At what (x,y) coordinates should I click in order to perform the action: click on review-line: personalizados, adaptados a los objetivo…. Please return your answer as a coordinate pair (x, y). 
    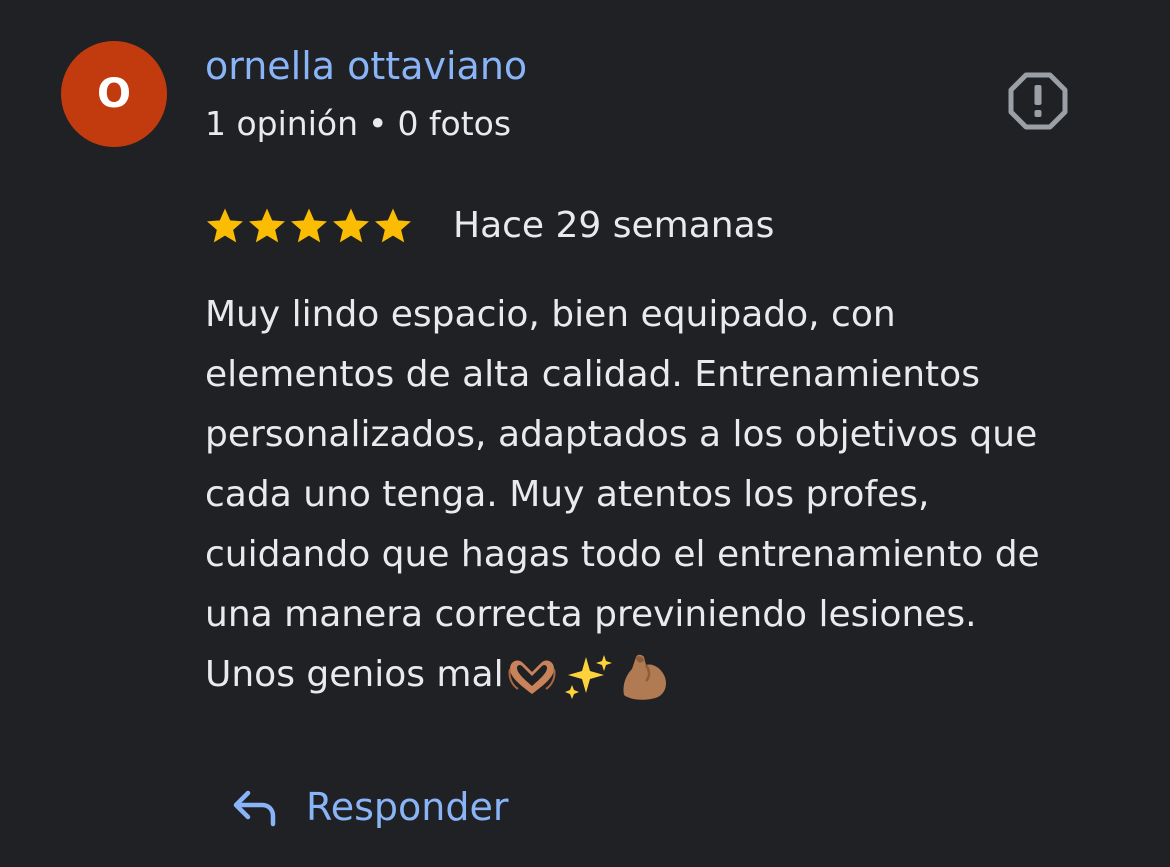
    Looking at the image, I should click on (621, 434).